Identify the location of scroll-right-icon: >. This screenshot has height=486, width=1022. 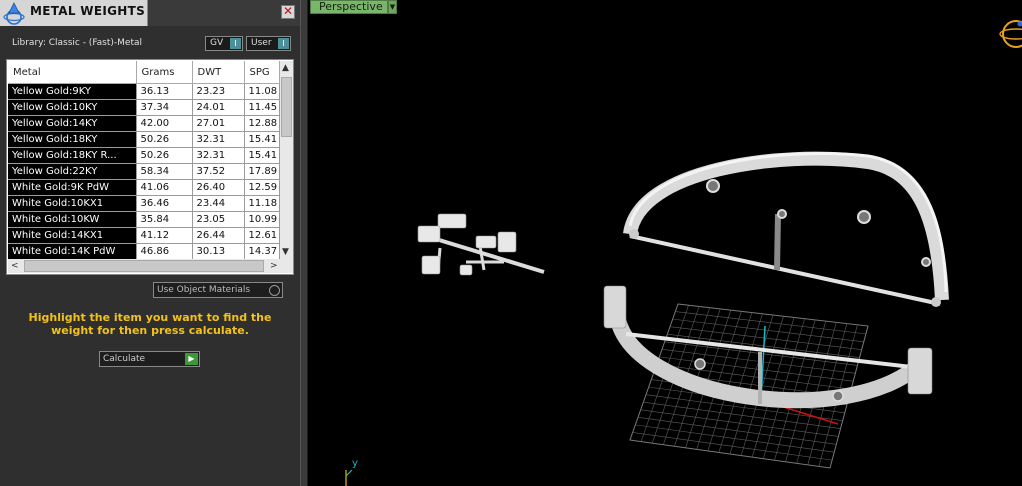
(274, 266).